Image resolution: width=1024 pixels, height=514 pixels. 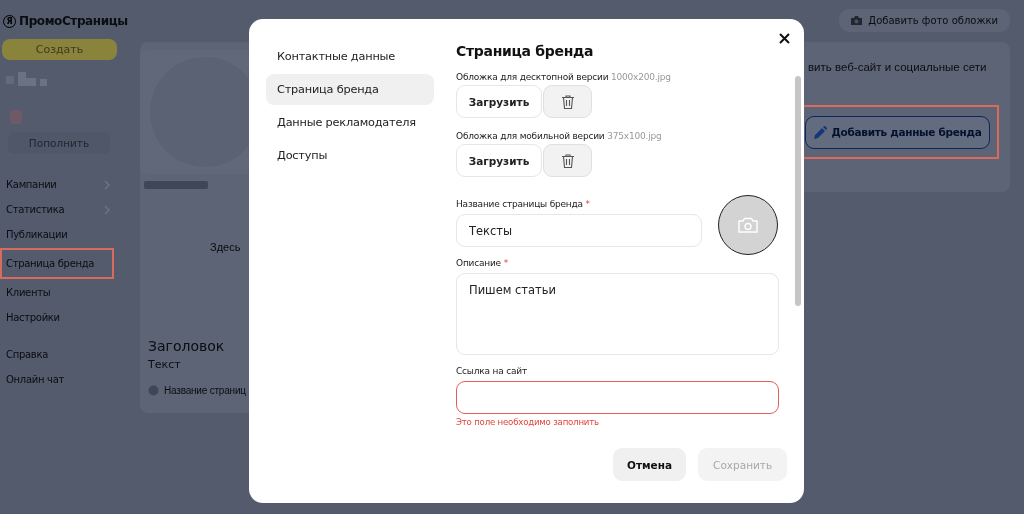 What do you see at coordinates (527, 422) in the screenshot?
I see `error-message: Это поле необходимо заполнить` at bounding box center [527, 422].